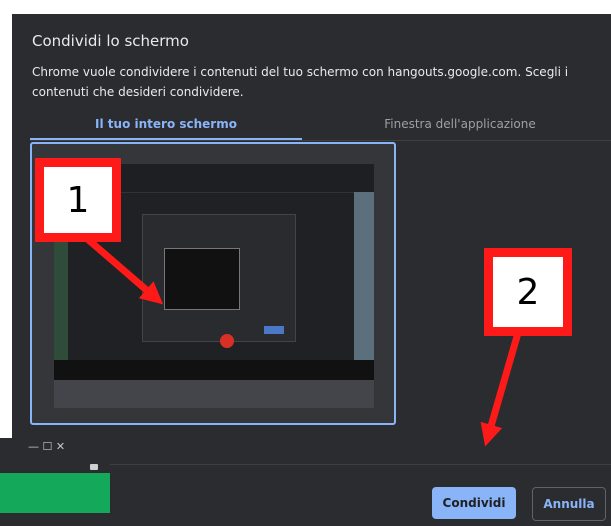  Describe the element at coordinates (78, 200) in the screenshot. I see `annotation-badge-1: 1` at that location.